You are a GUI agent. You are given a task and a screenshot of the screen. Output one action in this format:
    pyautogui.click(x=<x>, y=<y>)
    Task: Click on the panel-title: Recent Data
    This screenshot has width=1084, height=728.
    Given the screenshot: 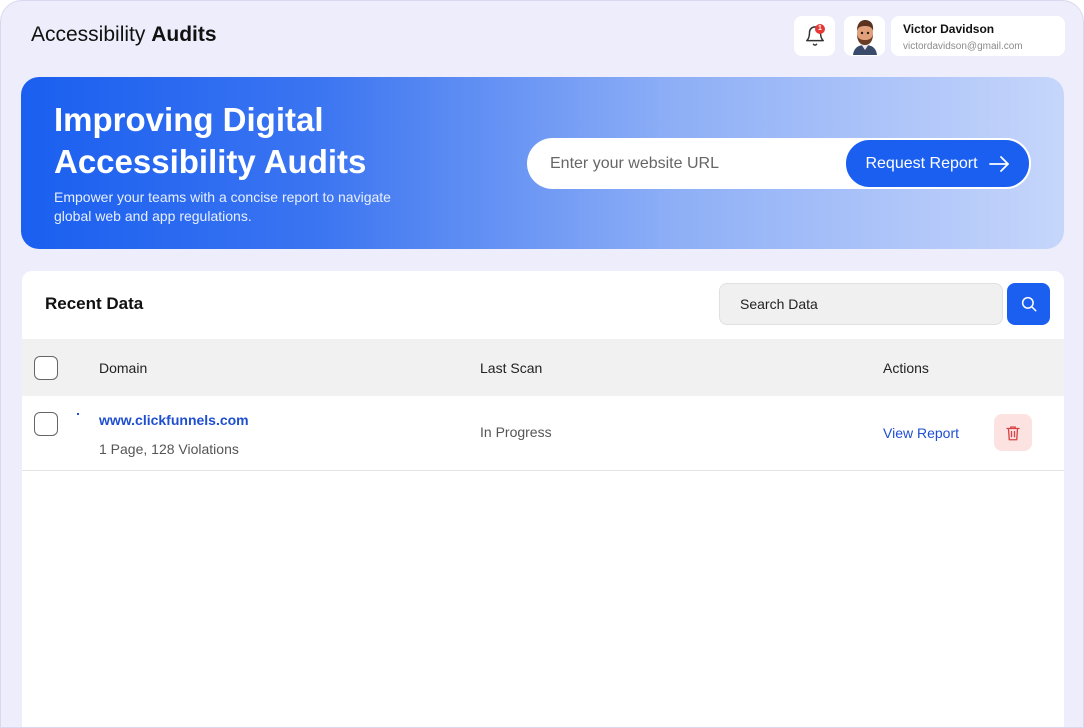 What is the action you would take?
    pyautogui.click(x=94, y=303)
    